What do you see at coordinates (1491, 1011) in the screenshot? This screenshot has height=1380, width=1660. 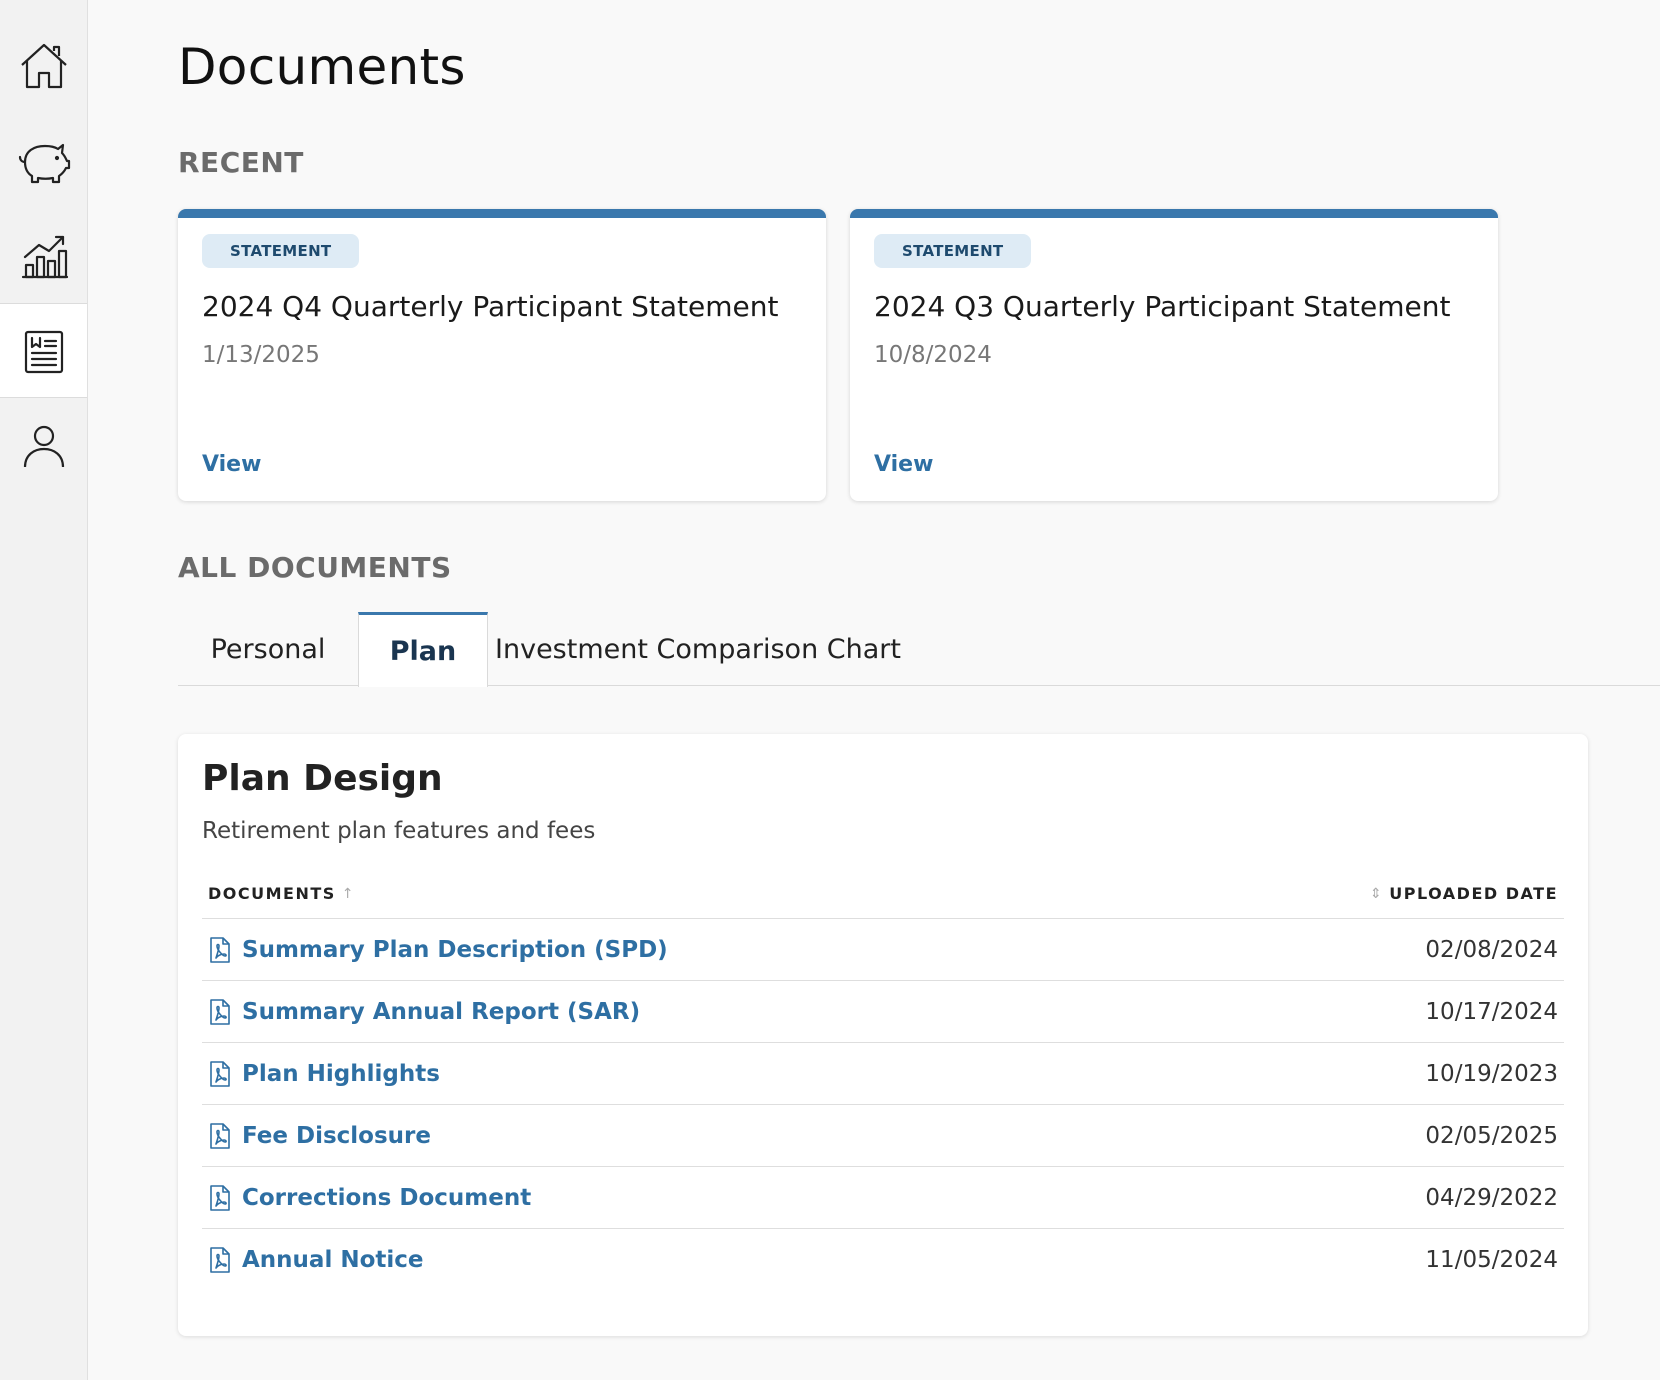 I see `uploaded-date: 10/17/2024` at bounding box center [1491, 1011].